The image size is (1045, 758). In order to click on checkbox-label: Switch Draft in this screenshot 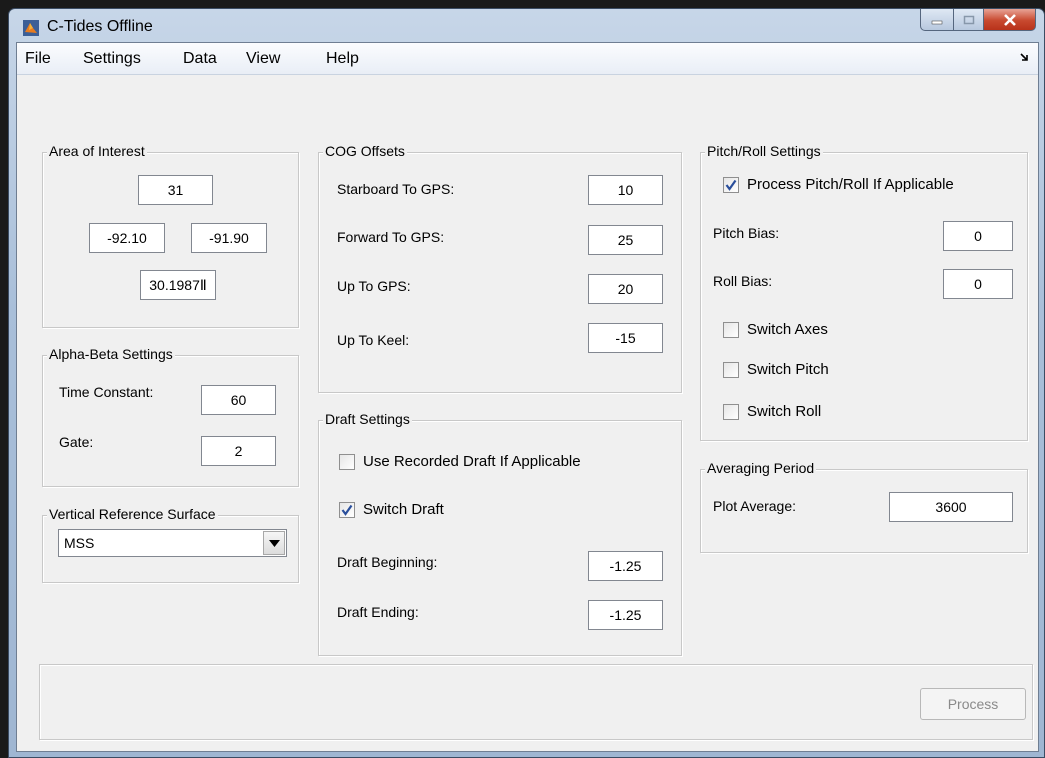, I will do `click(403, 509)`.